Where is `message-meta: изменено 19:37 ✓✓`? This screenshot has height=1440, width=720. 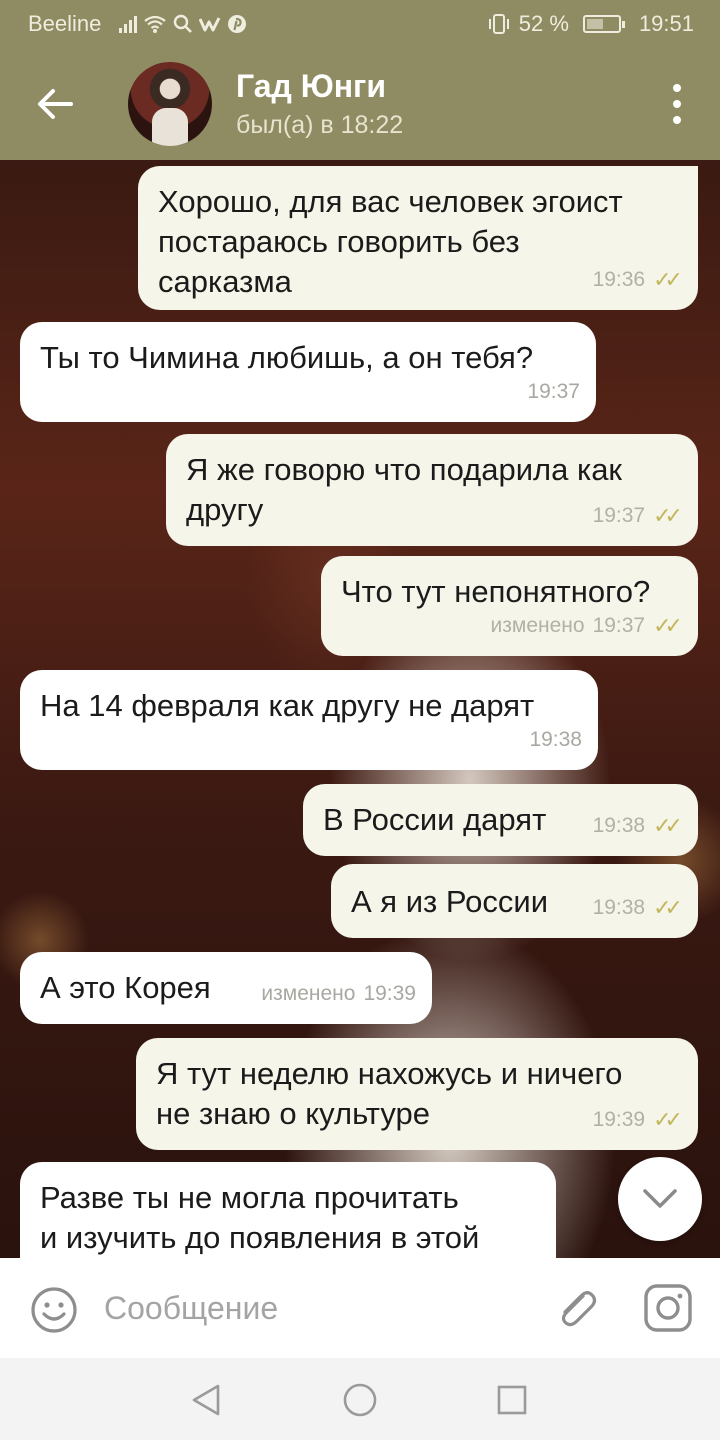 message-meta: изменено 19:37 ✓✓ is located at coordinates (586, 626).